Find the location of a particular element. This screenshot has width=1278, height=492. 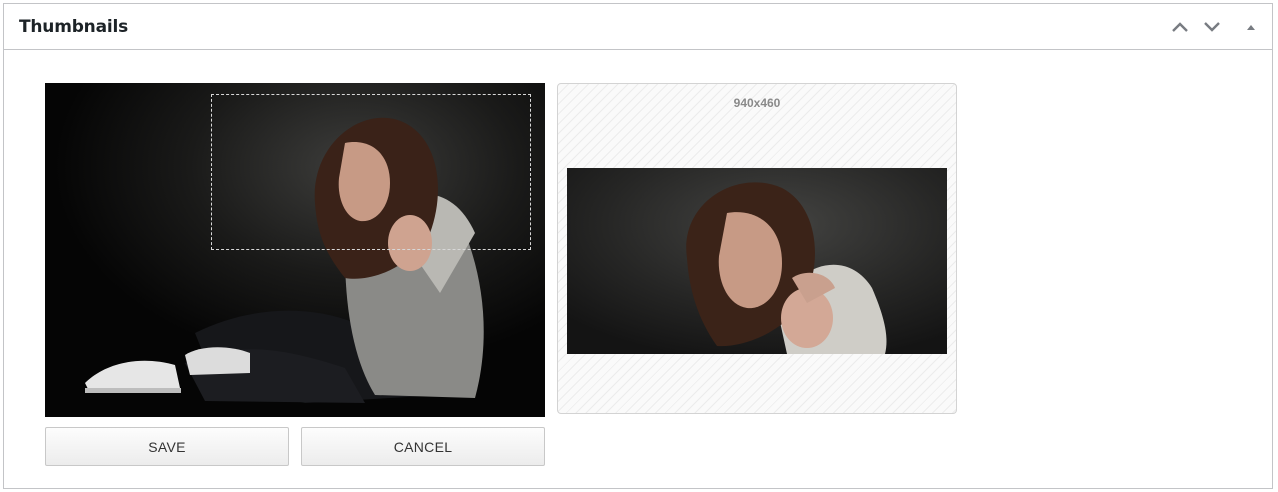

move-up-button is located at coordinates (1180, 27).